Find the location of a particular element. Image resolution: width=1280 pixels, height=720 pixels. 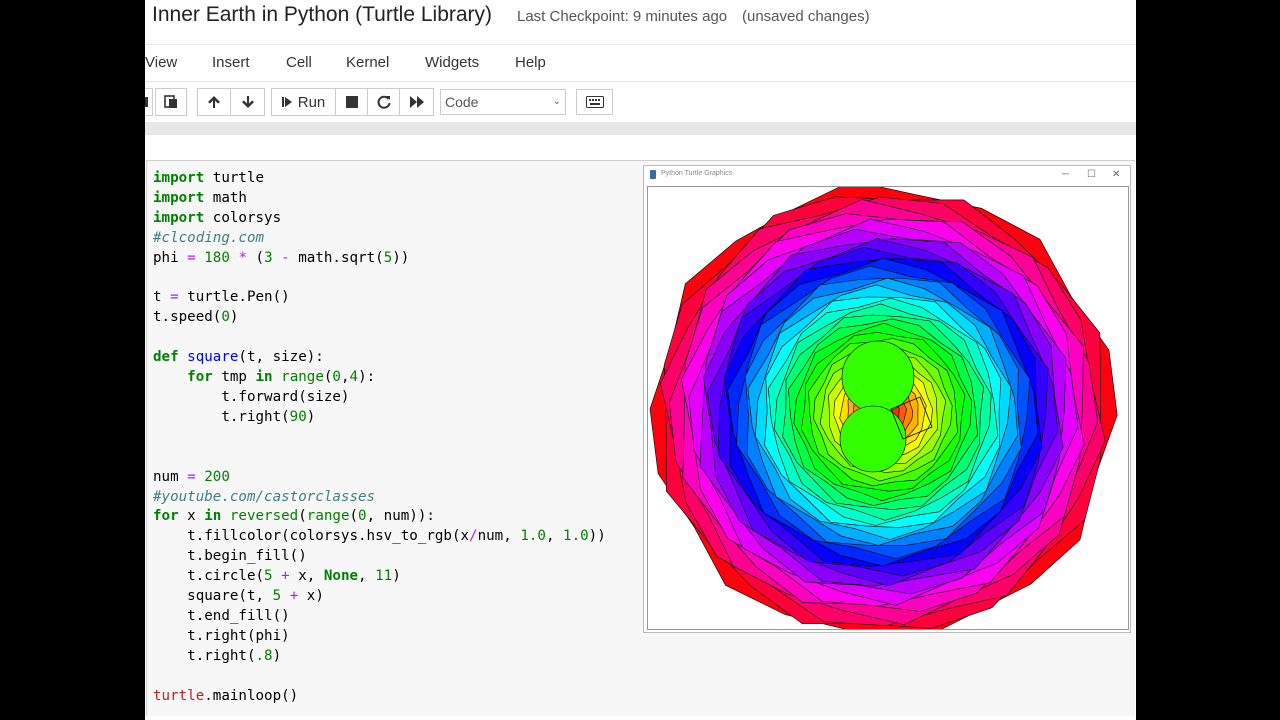

code-line: t.speed(0) is located at coordinates (196, 317).